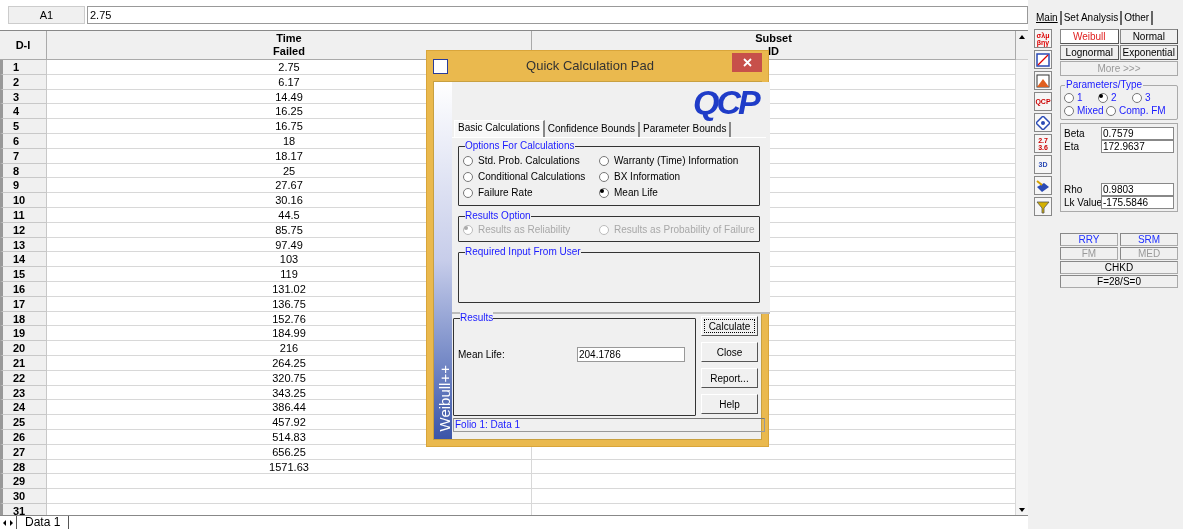 The image size is (1183, 529). Describe the element at coordinates (684, 229) in the screenshot. I see `radio-label: Results as Probability of Failure` at that location.